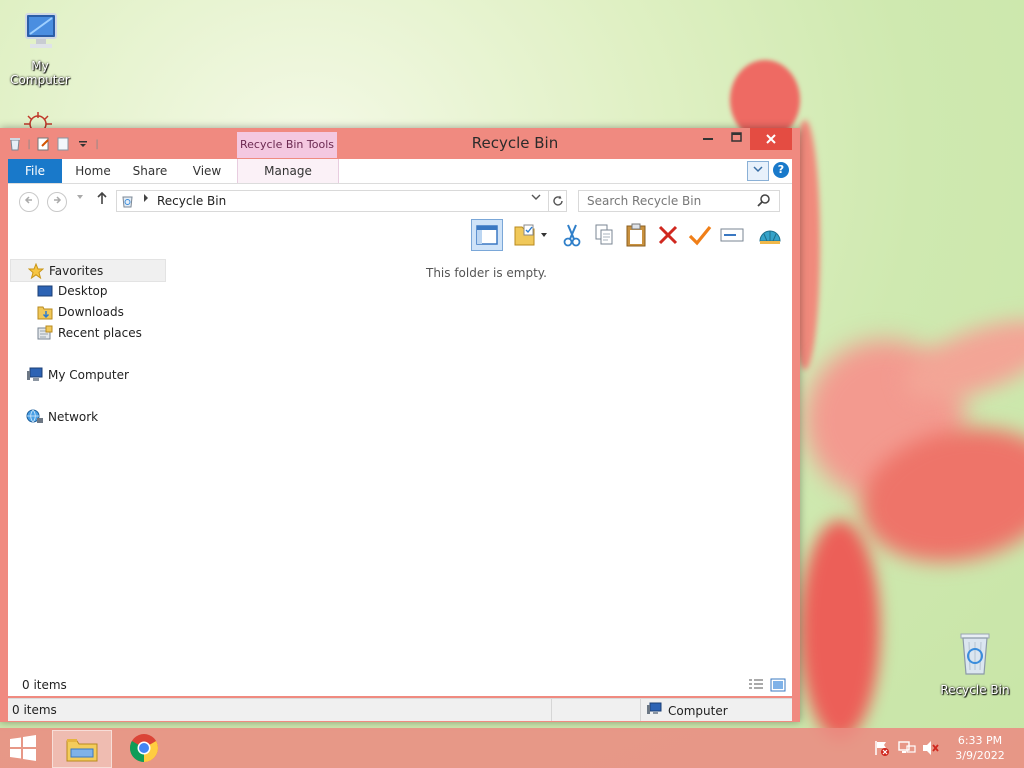  Describe the element at coordinates (551, 710) in the screenshot. I see `status-divider` at that location.